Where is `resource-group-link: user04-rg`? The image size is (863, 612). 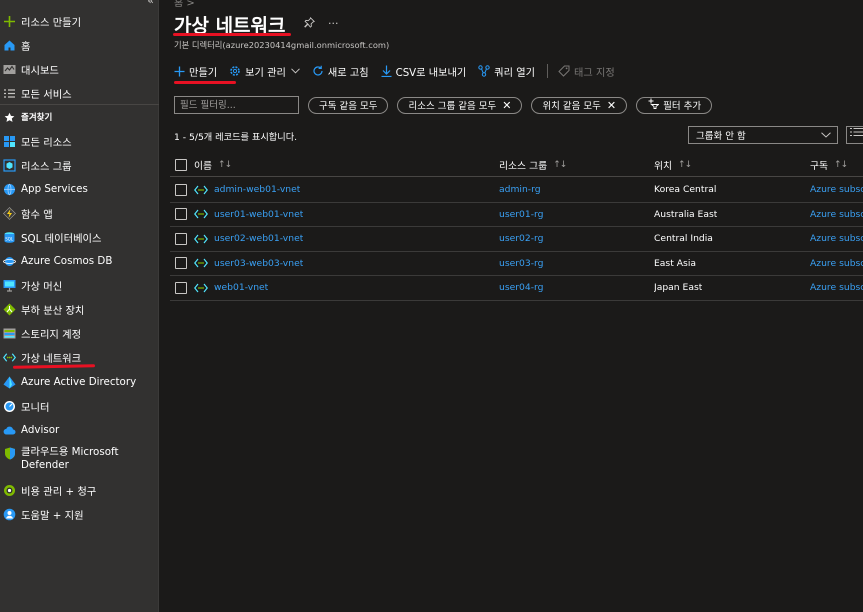
resource-group-link: user04-rg is located at coordinates (521, 288).